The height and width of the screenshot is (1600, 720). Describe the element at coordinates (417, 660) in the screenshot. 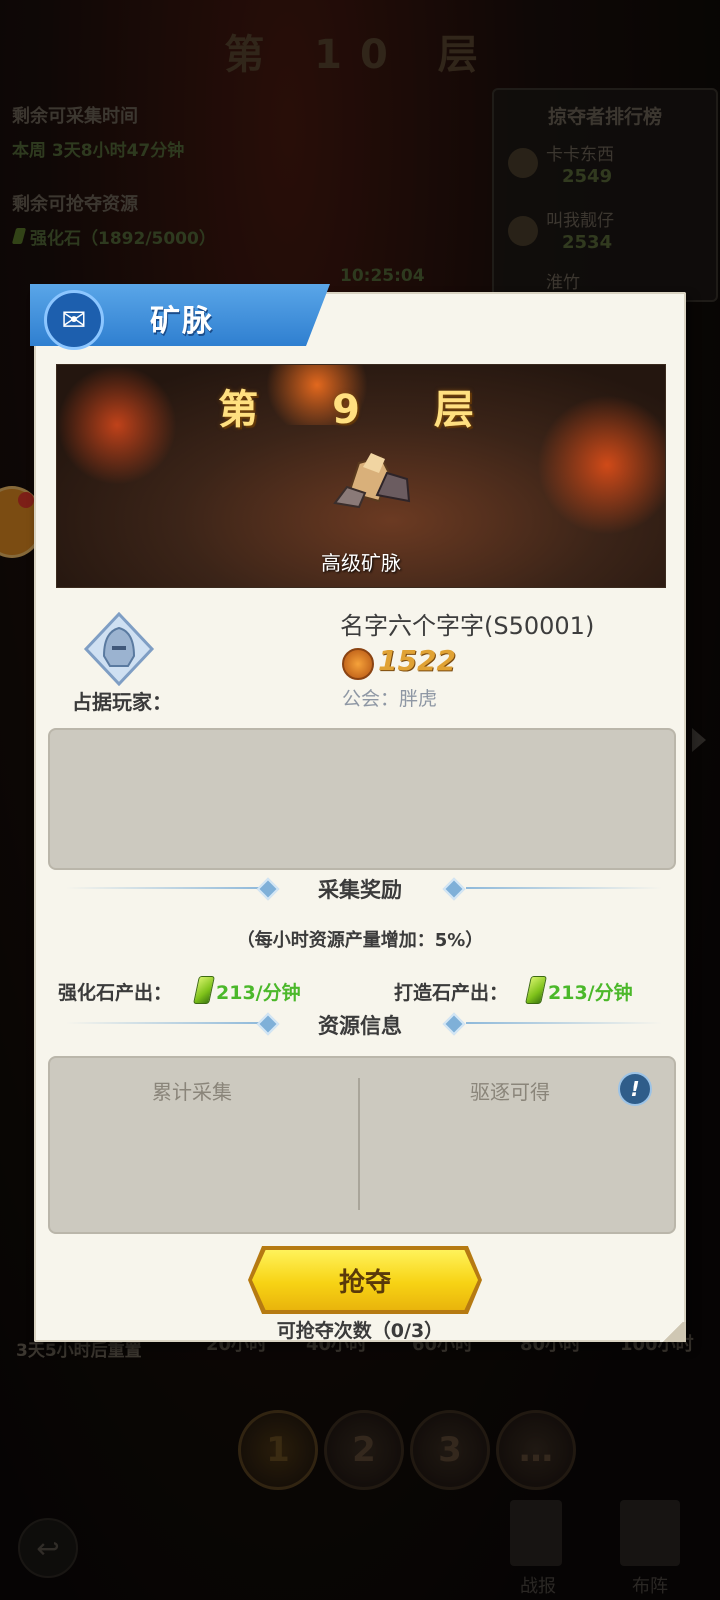

I see `occupant-power: 1522` at that location.